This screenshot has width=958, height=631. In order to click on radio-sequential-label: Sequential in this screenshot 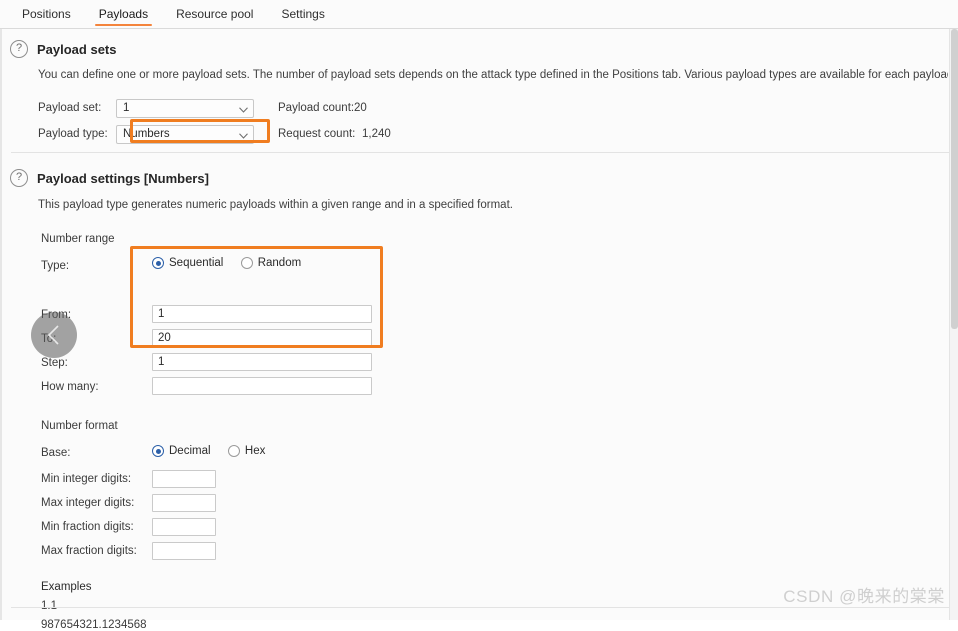, I will do `click(196, 263)`.